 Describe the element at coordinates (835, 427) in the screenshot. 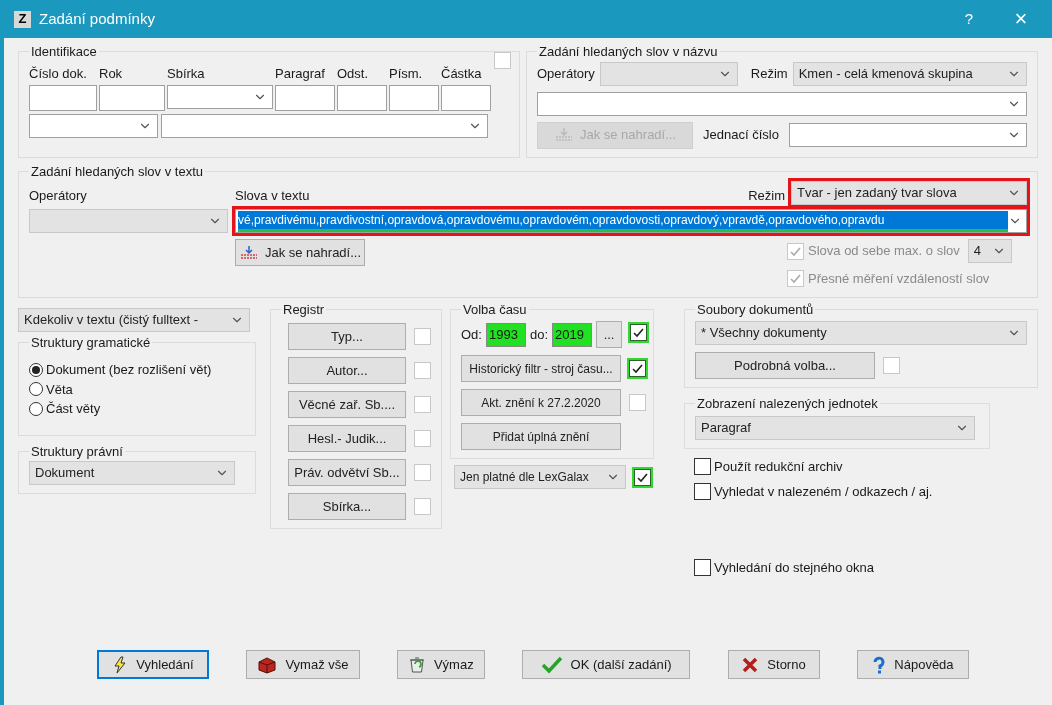

I see `dropdown: Paragraf` at that location.